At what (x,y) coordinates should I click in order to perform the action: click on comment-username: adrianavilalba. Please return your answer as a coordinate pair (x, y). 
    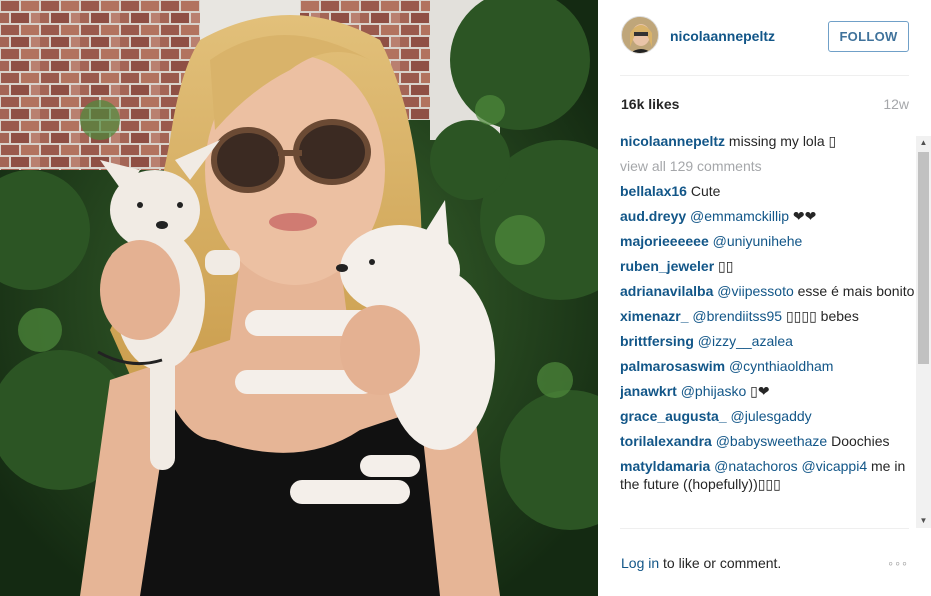
    Looking at the image, I should click on (666, 291).